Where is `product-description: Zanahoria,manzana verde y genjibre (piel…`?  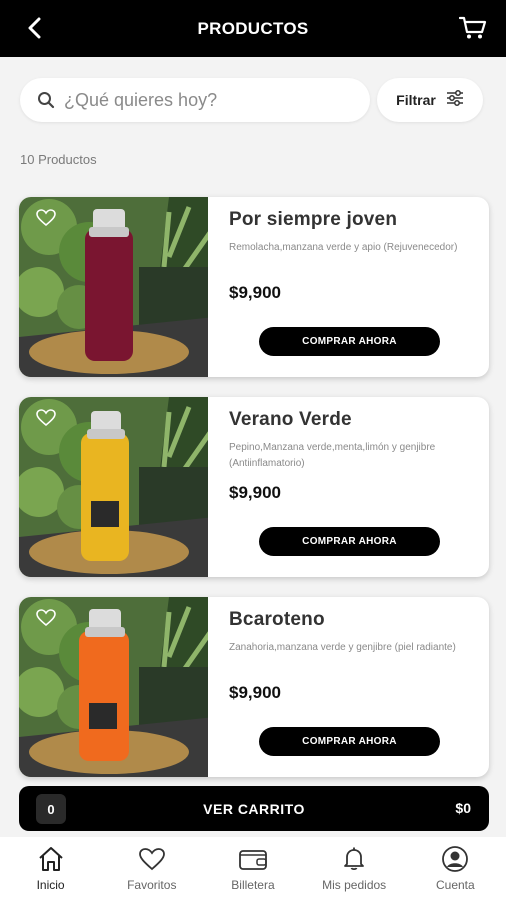
product-description: Zanahoria,manzana verde y genjibre (piel… is located at coordinates (342, 647).